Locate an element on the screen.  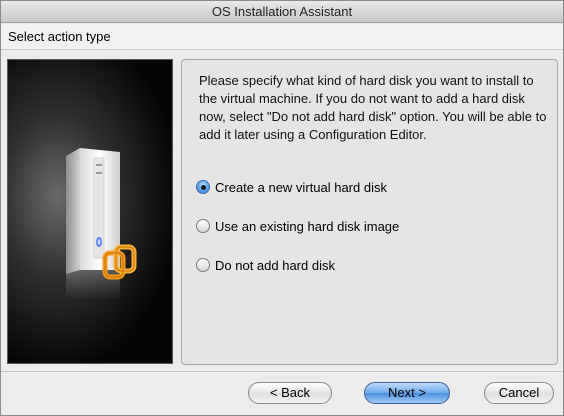
option-no-disk: Do not add hard disk is located at coordinates (265, 265).